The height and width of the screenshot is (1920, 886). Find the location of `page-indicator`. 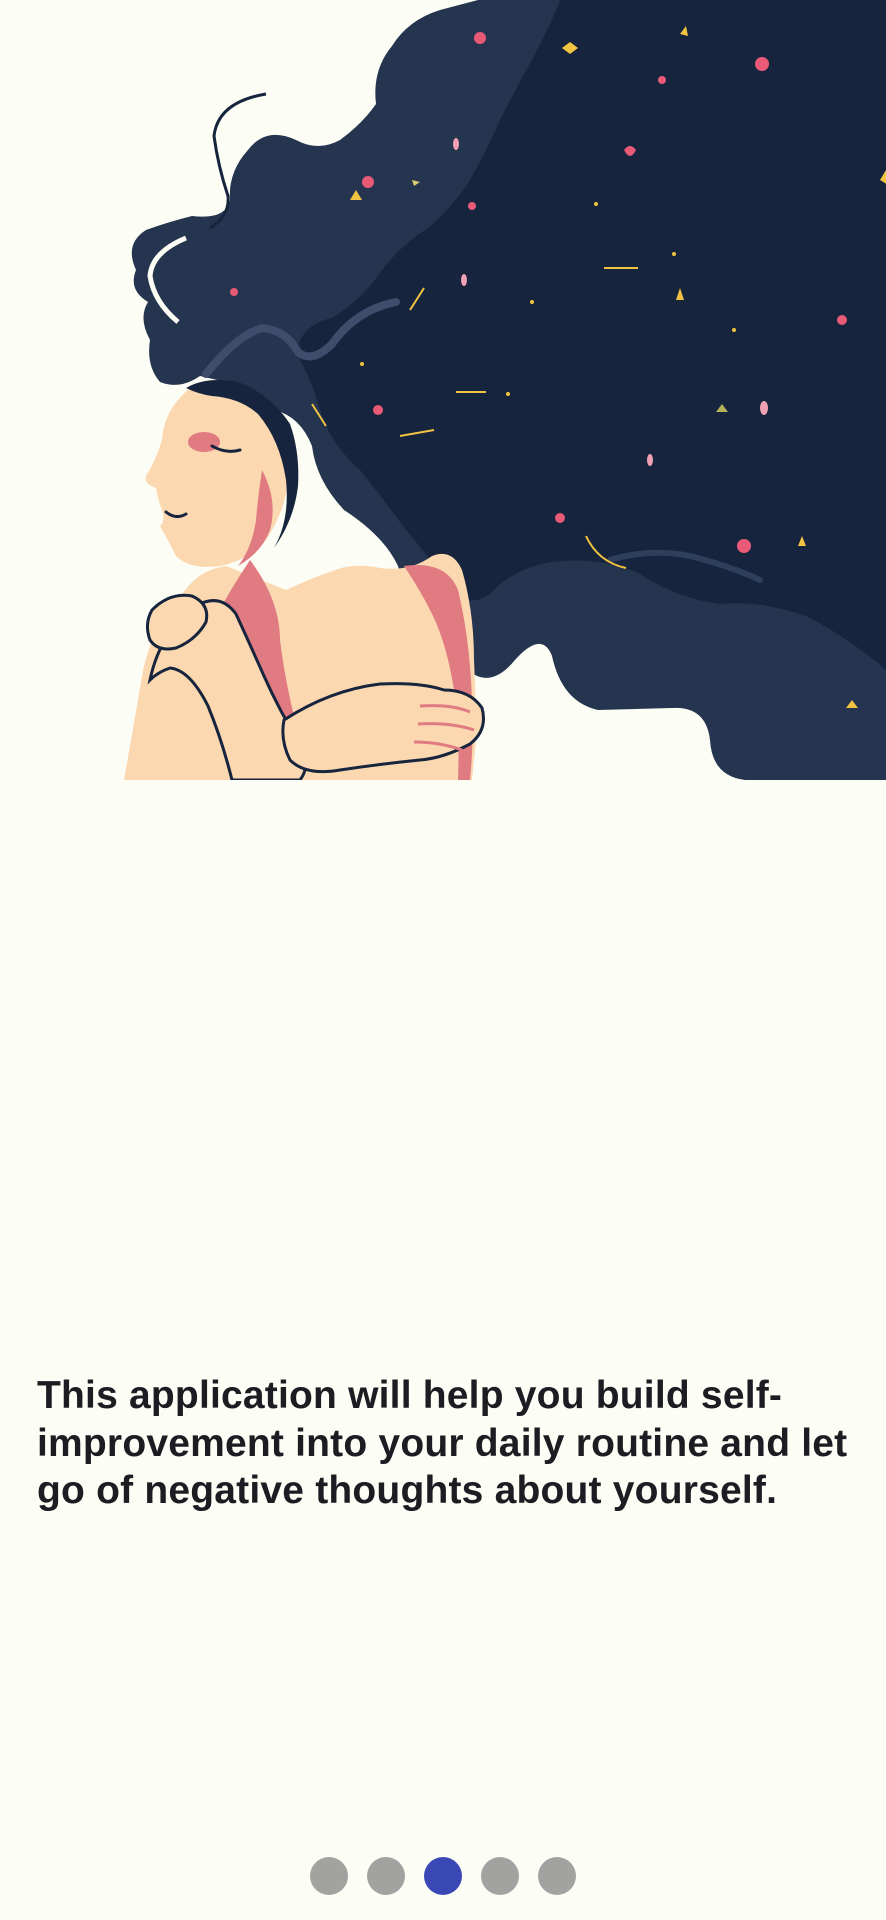

page-indicator is located at coordinates (443, 1876).